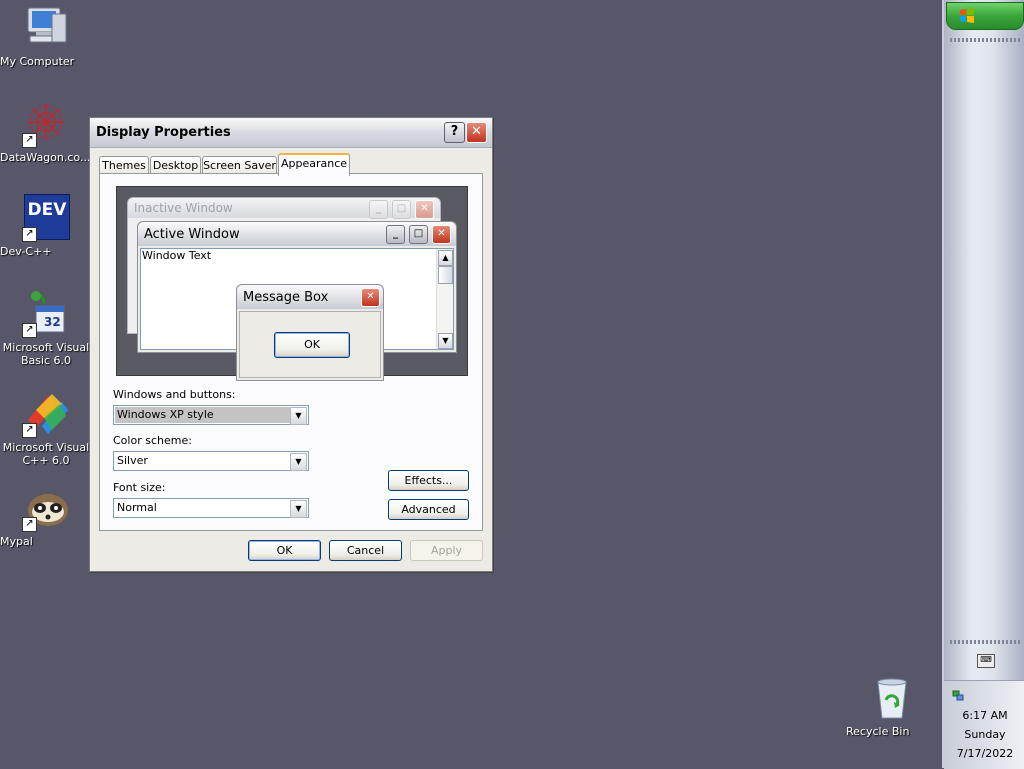 This screenshot has width=1024, height=769. Describe the element at coordinates (152, 440) in the screenshot. I see `color-scheme-label: Color scheme:` at that location.